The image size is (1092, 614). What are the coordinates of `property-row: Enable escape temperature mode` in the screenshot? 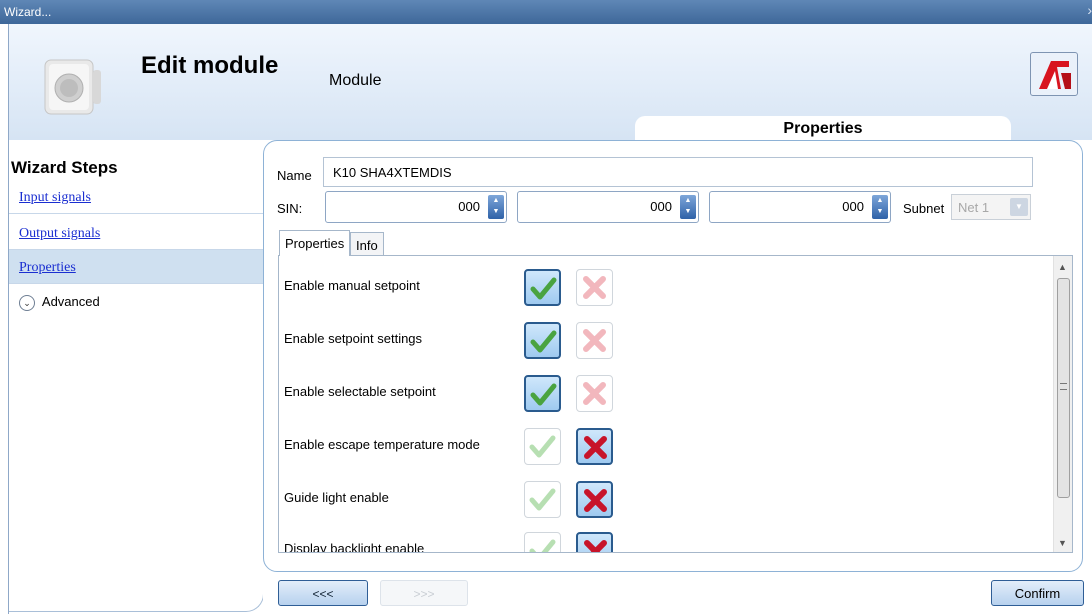 It's located at (664, 446).